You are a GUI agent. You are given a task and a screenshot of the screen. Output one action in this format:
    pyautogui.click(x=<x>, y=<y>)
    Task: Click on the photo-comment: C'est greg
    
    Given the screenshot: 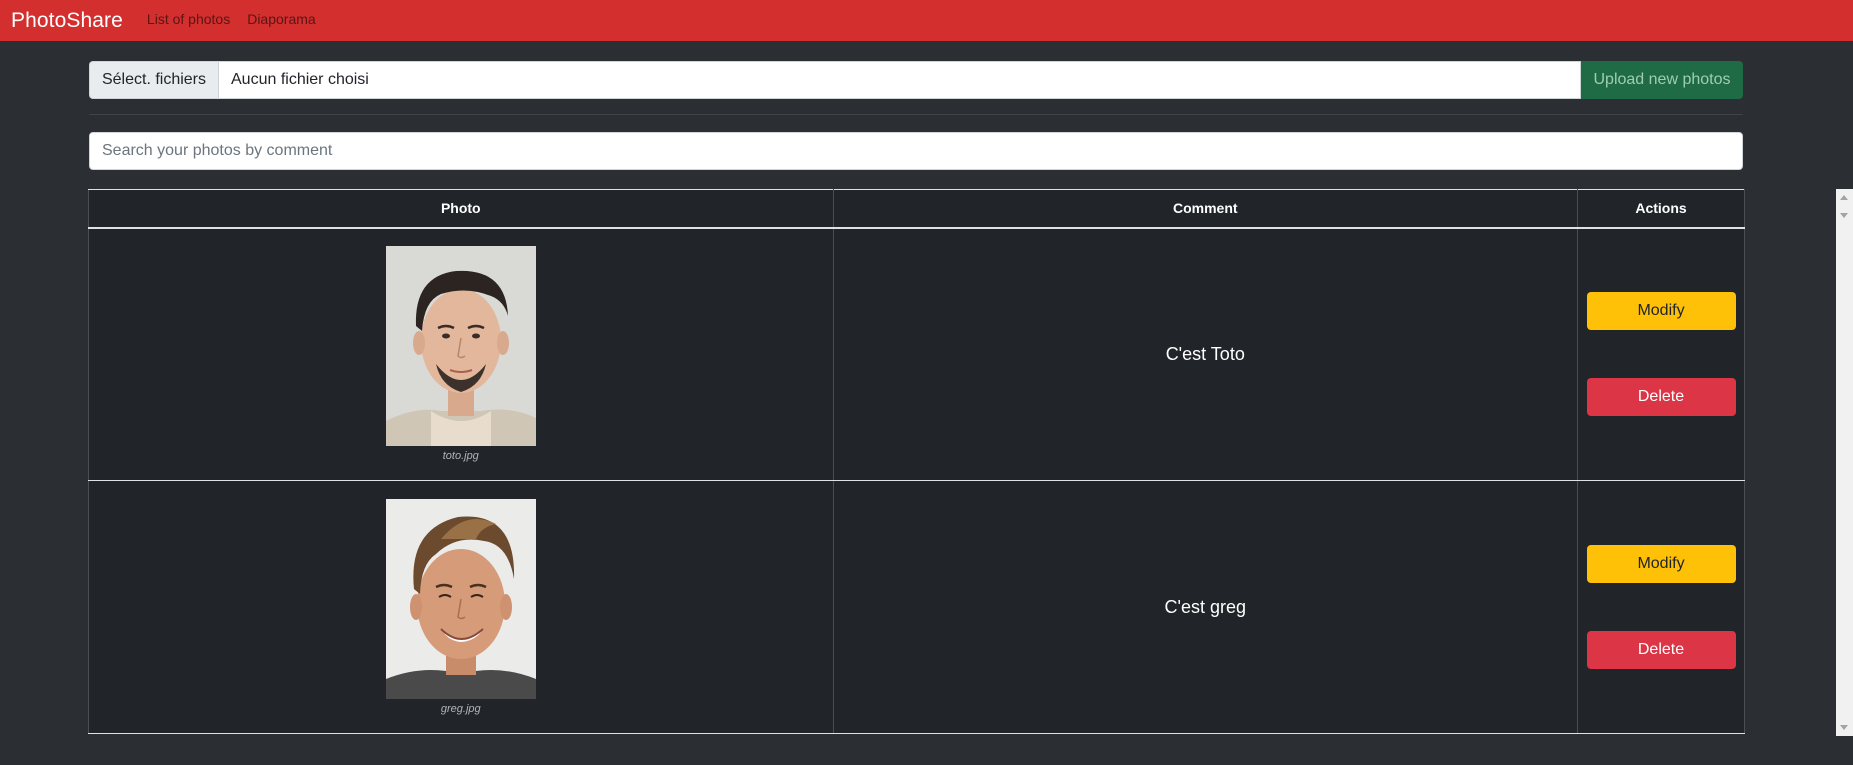 What is the action you would take?
    pyautogui.click(x=1205, y=606)
    